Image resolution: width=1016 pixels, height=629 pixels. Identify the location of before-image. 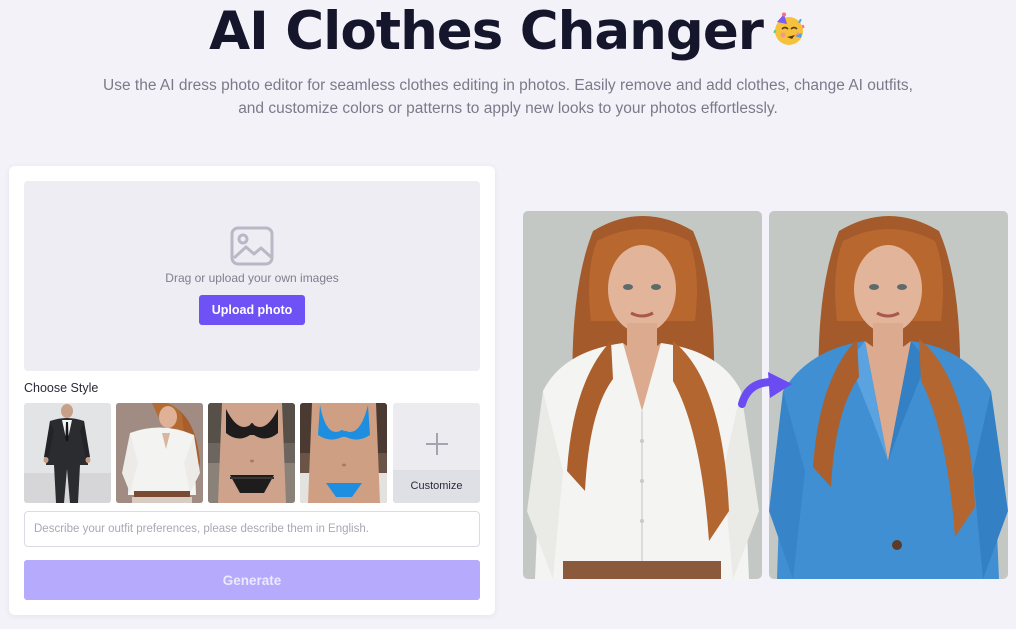
(642, 395).